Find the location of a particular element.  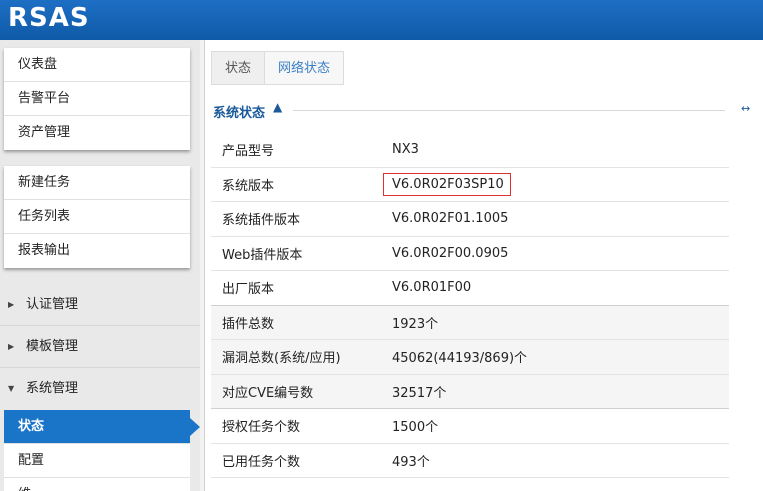

row-value-highlighted: V6.0R02F03SP10 is located at coordinates (447, 184).